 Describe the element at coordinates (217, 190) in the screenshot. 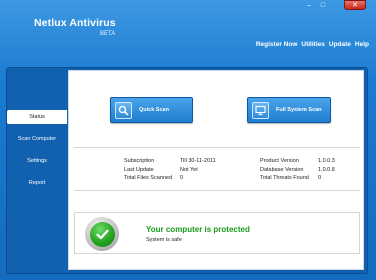

I see `divider-bottom` at that location.